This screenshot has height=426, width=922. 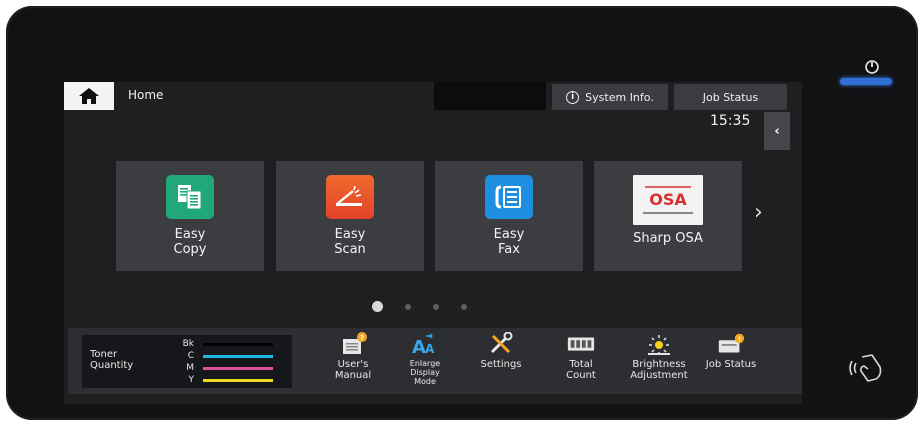 I want to click on users-manual-button: ? User's Manual, so click(x=353, y=356).